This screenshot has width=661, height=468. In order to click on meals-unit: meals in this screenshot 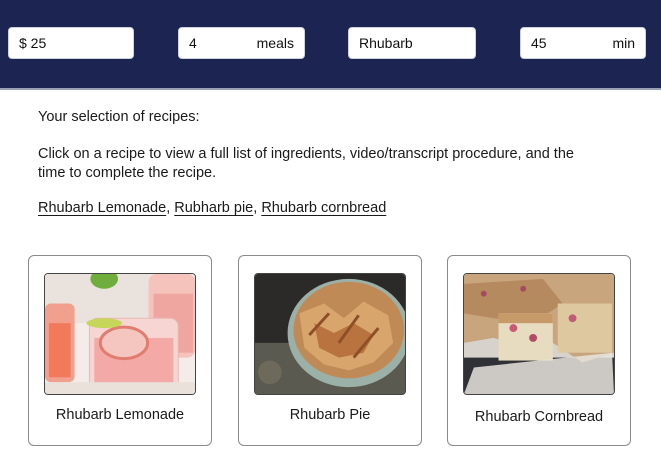, I will do `click(275, 43)`.